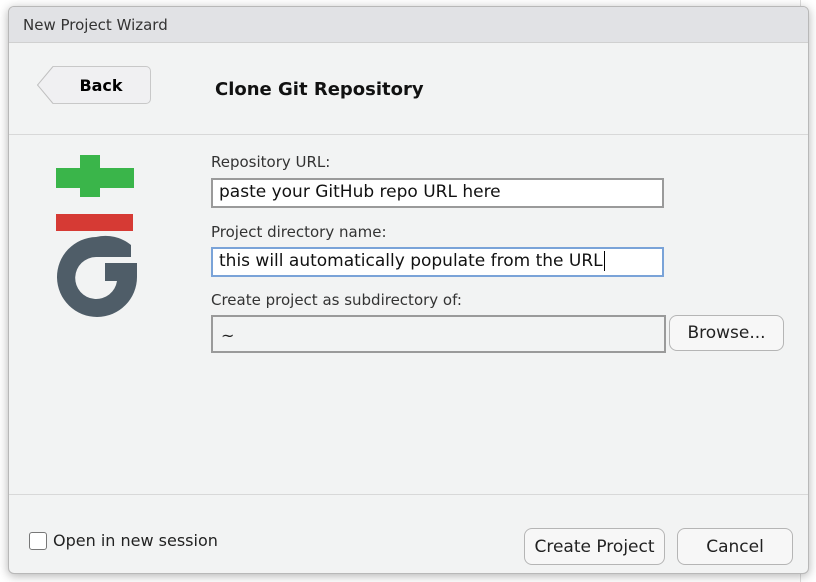  I want to click on open-new-session-label: Open in new session, so click(135, 540).